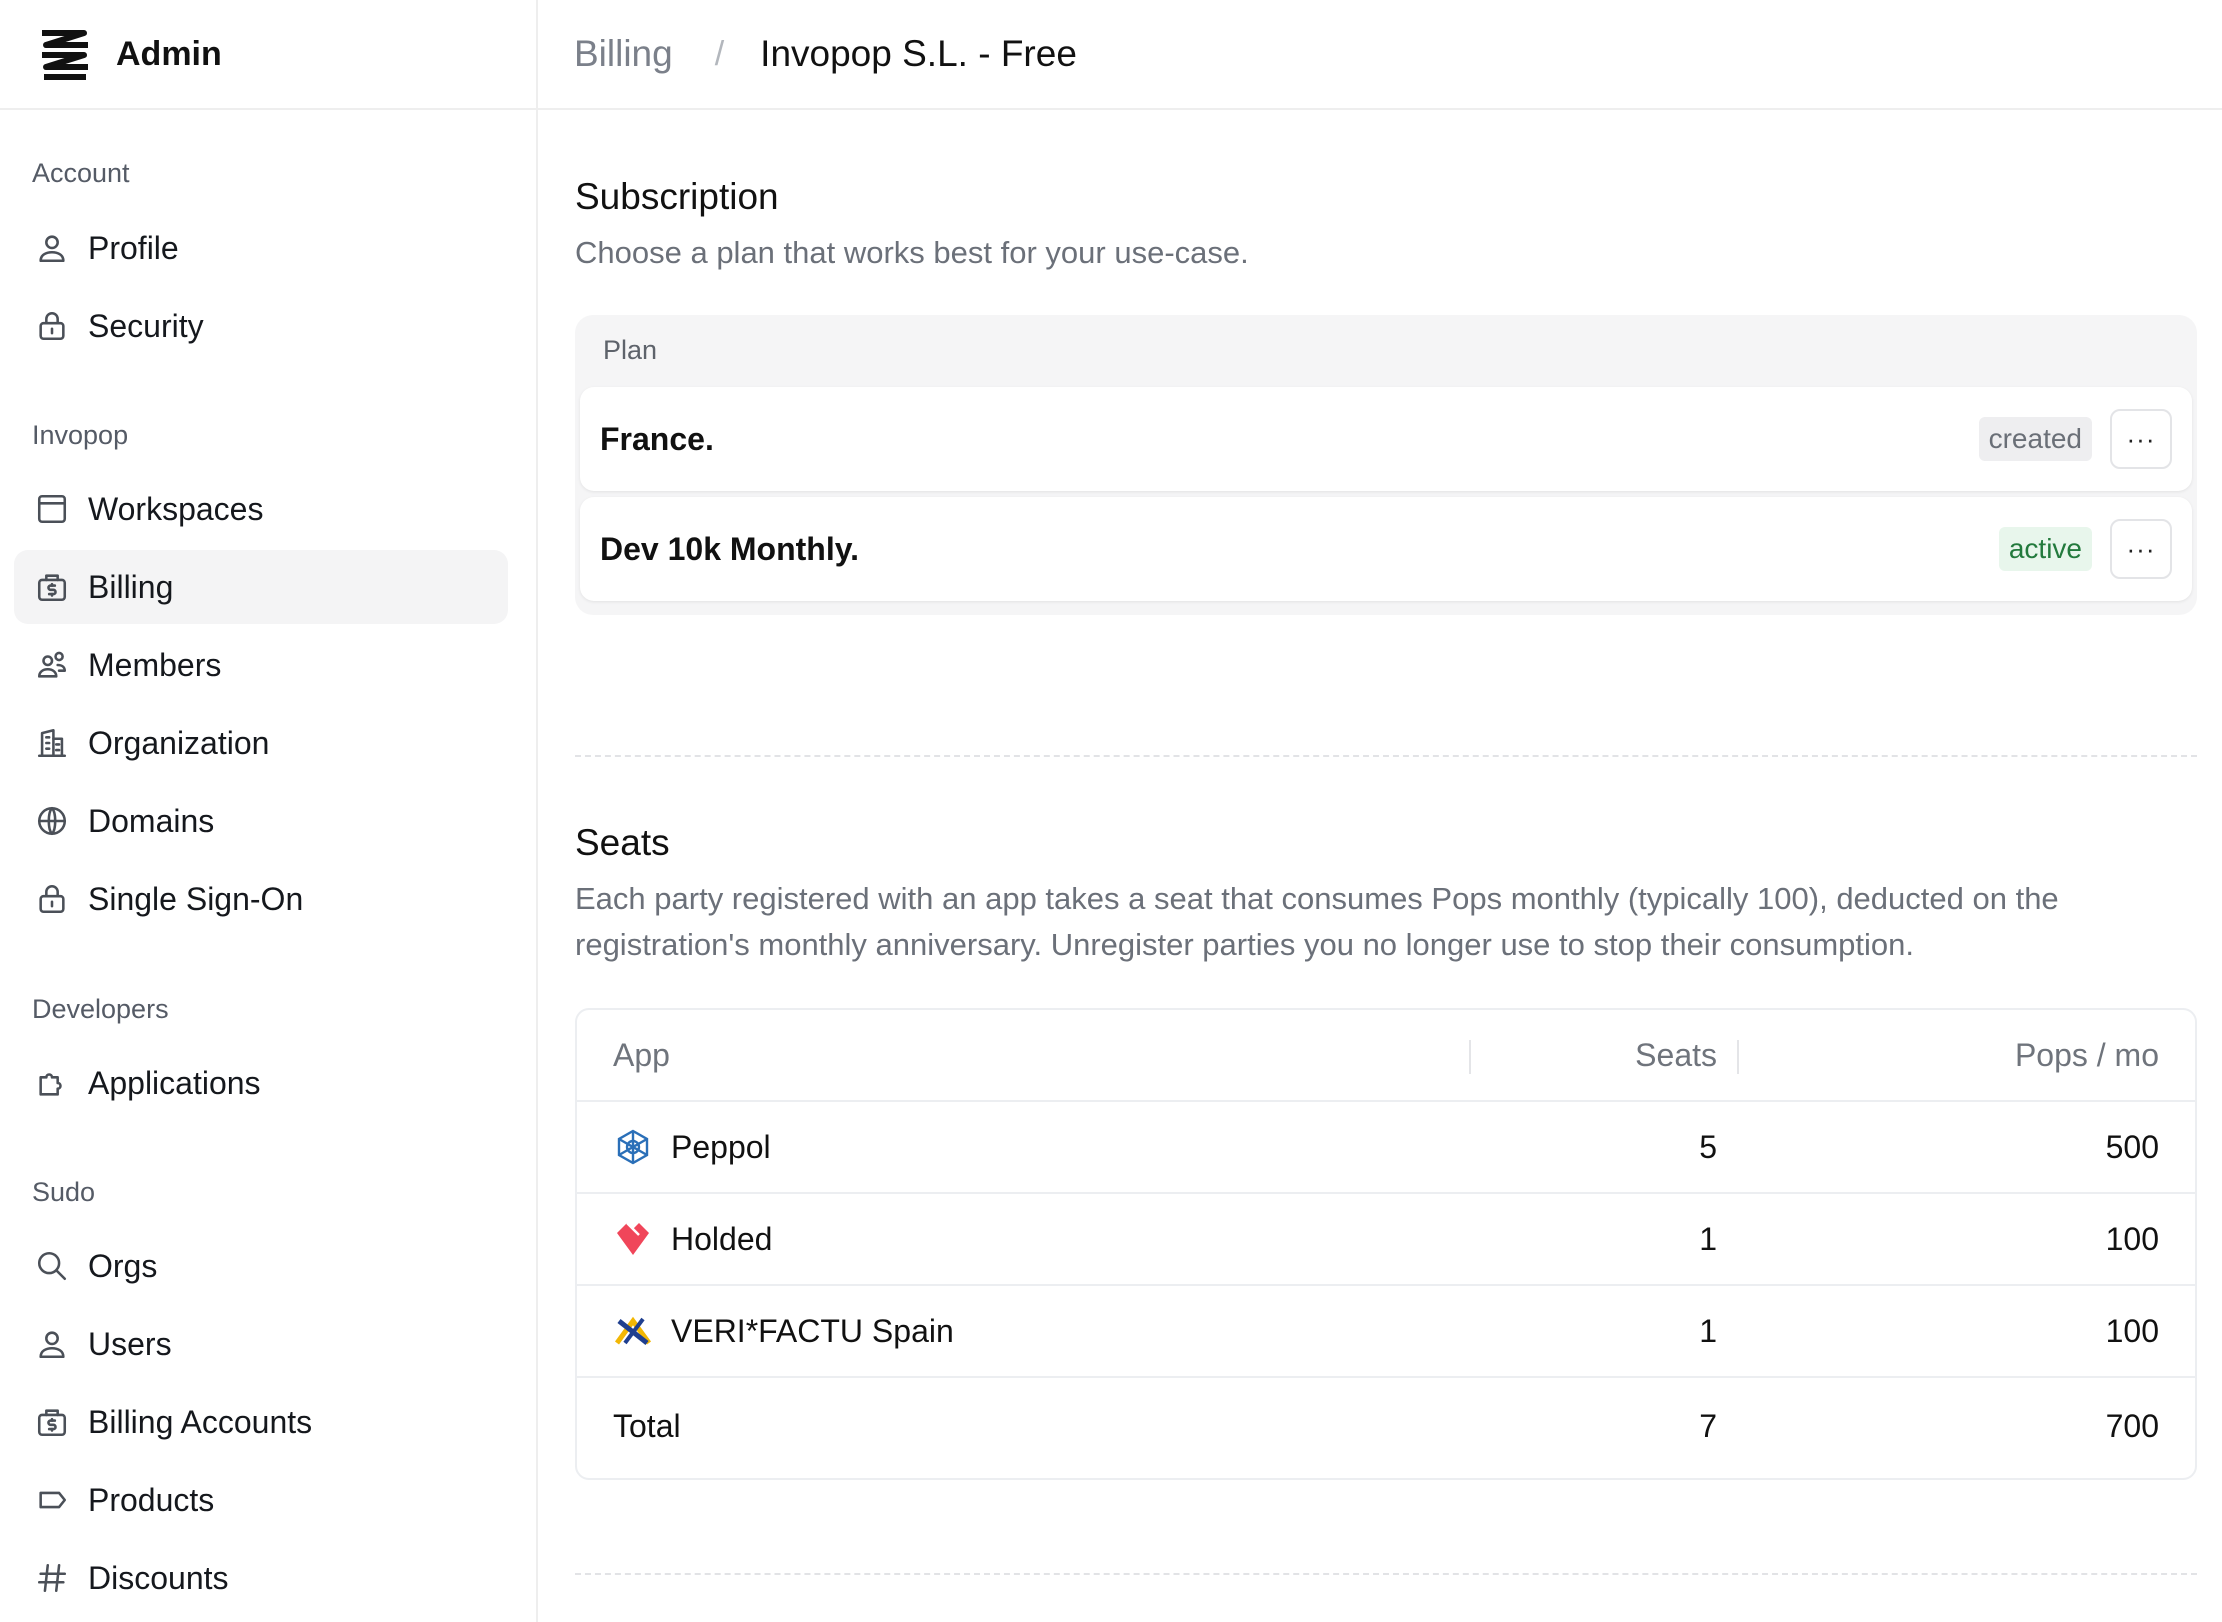 Image resolution: width=2222 pixels, height=1622 pixels. I want to click on plan-name: France., so click(657, 438).